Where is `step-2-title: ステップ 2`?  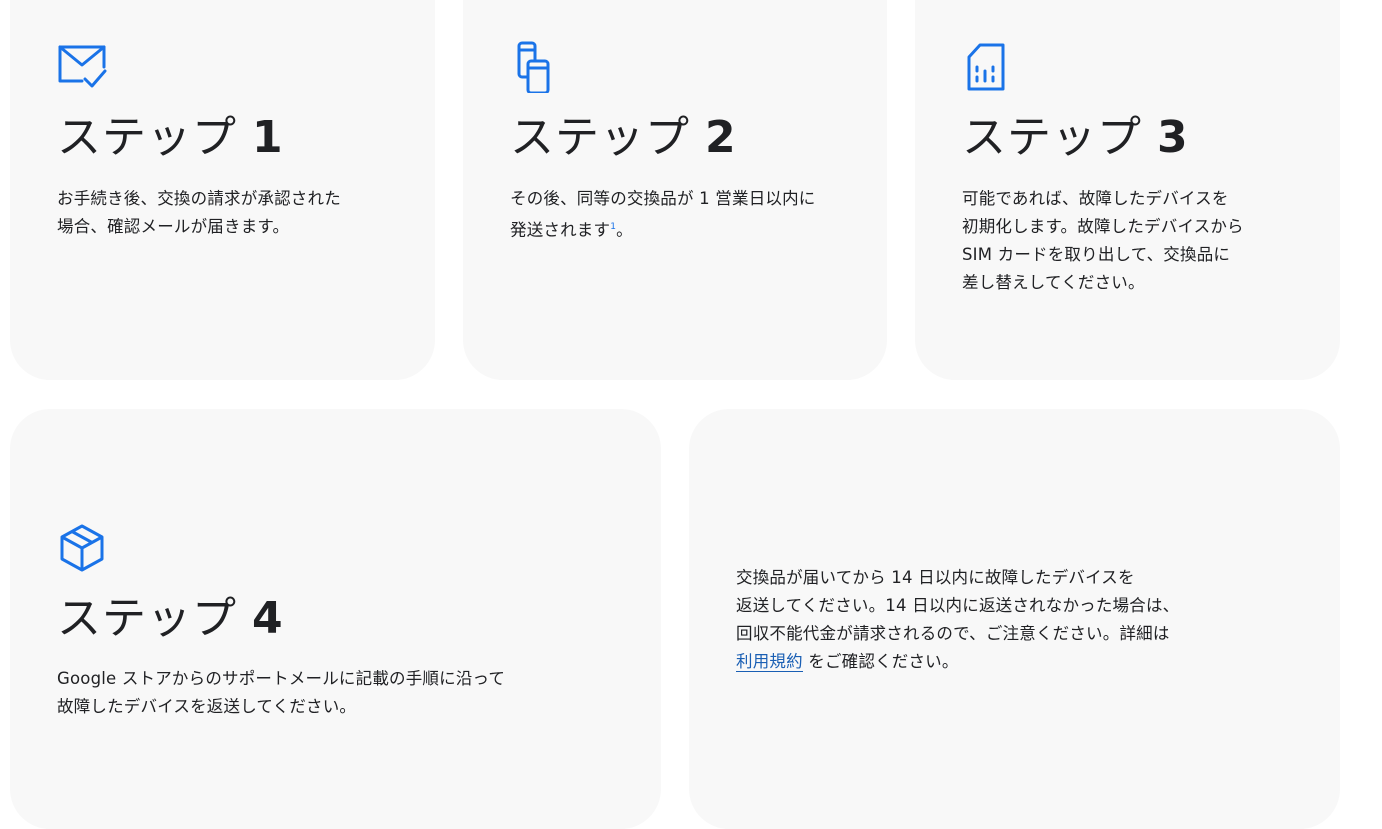
step-2-title: ステップ 2 is located at coordinates (623, 138).